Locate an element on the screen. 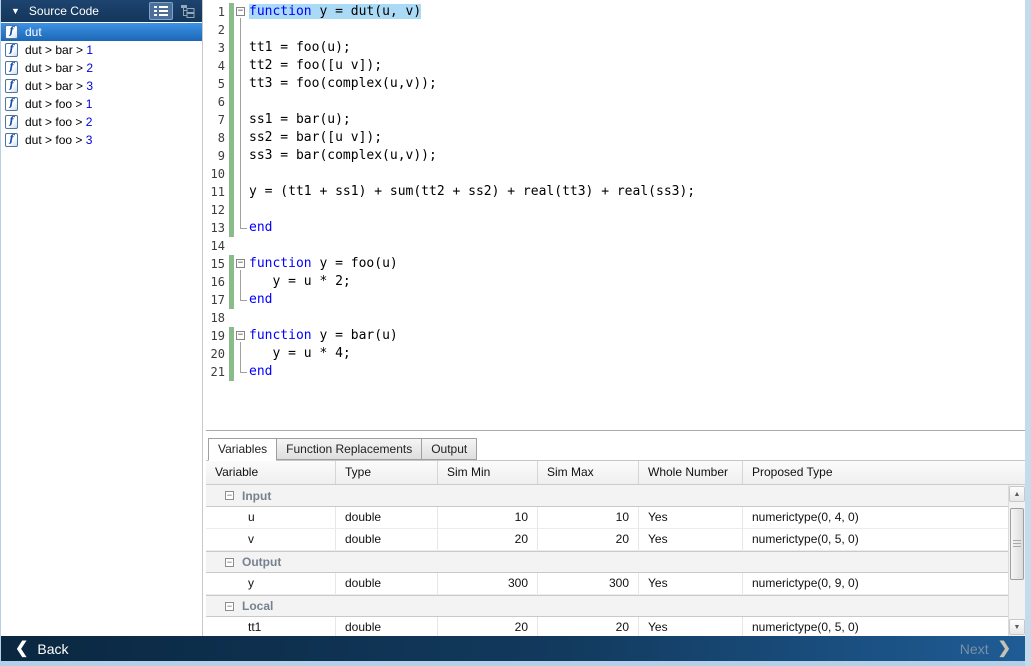  column-header: Variable is located at coordinates (271, 472).